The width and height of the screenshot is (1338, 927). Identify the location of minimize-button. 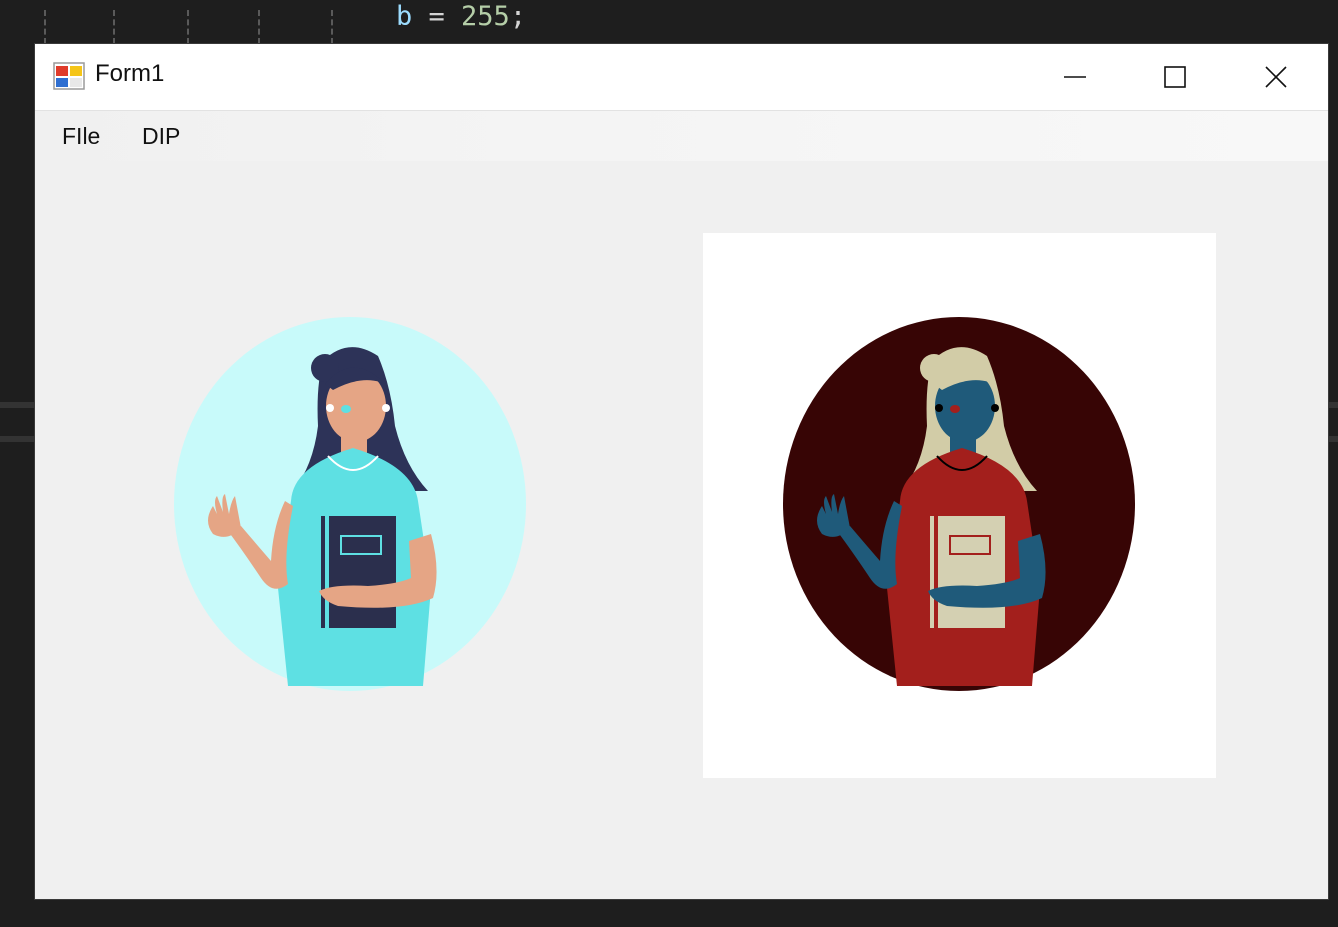
(1075, 77).